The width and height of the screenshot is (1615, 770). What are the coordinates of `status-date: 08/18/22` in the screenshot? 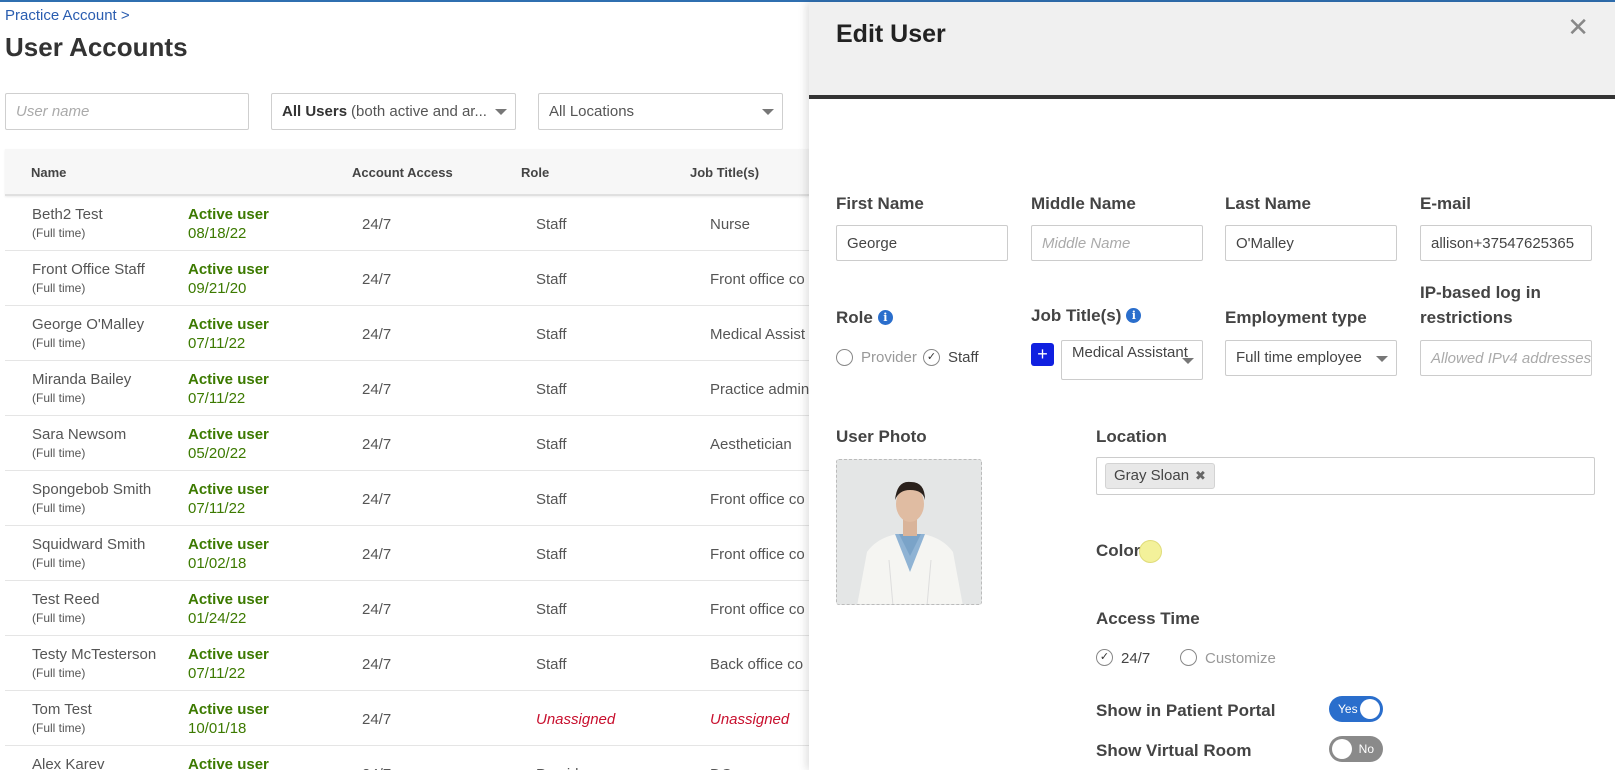 It's located at (217, 233).